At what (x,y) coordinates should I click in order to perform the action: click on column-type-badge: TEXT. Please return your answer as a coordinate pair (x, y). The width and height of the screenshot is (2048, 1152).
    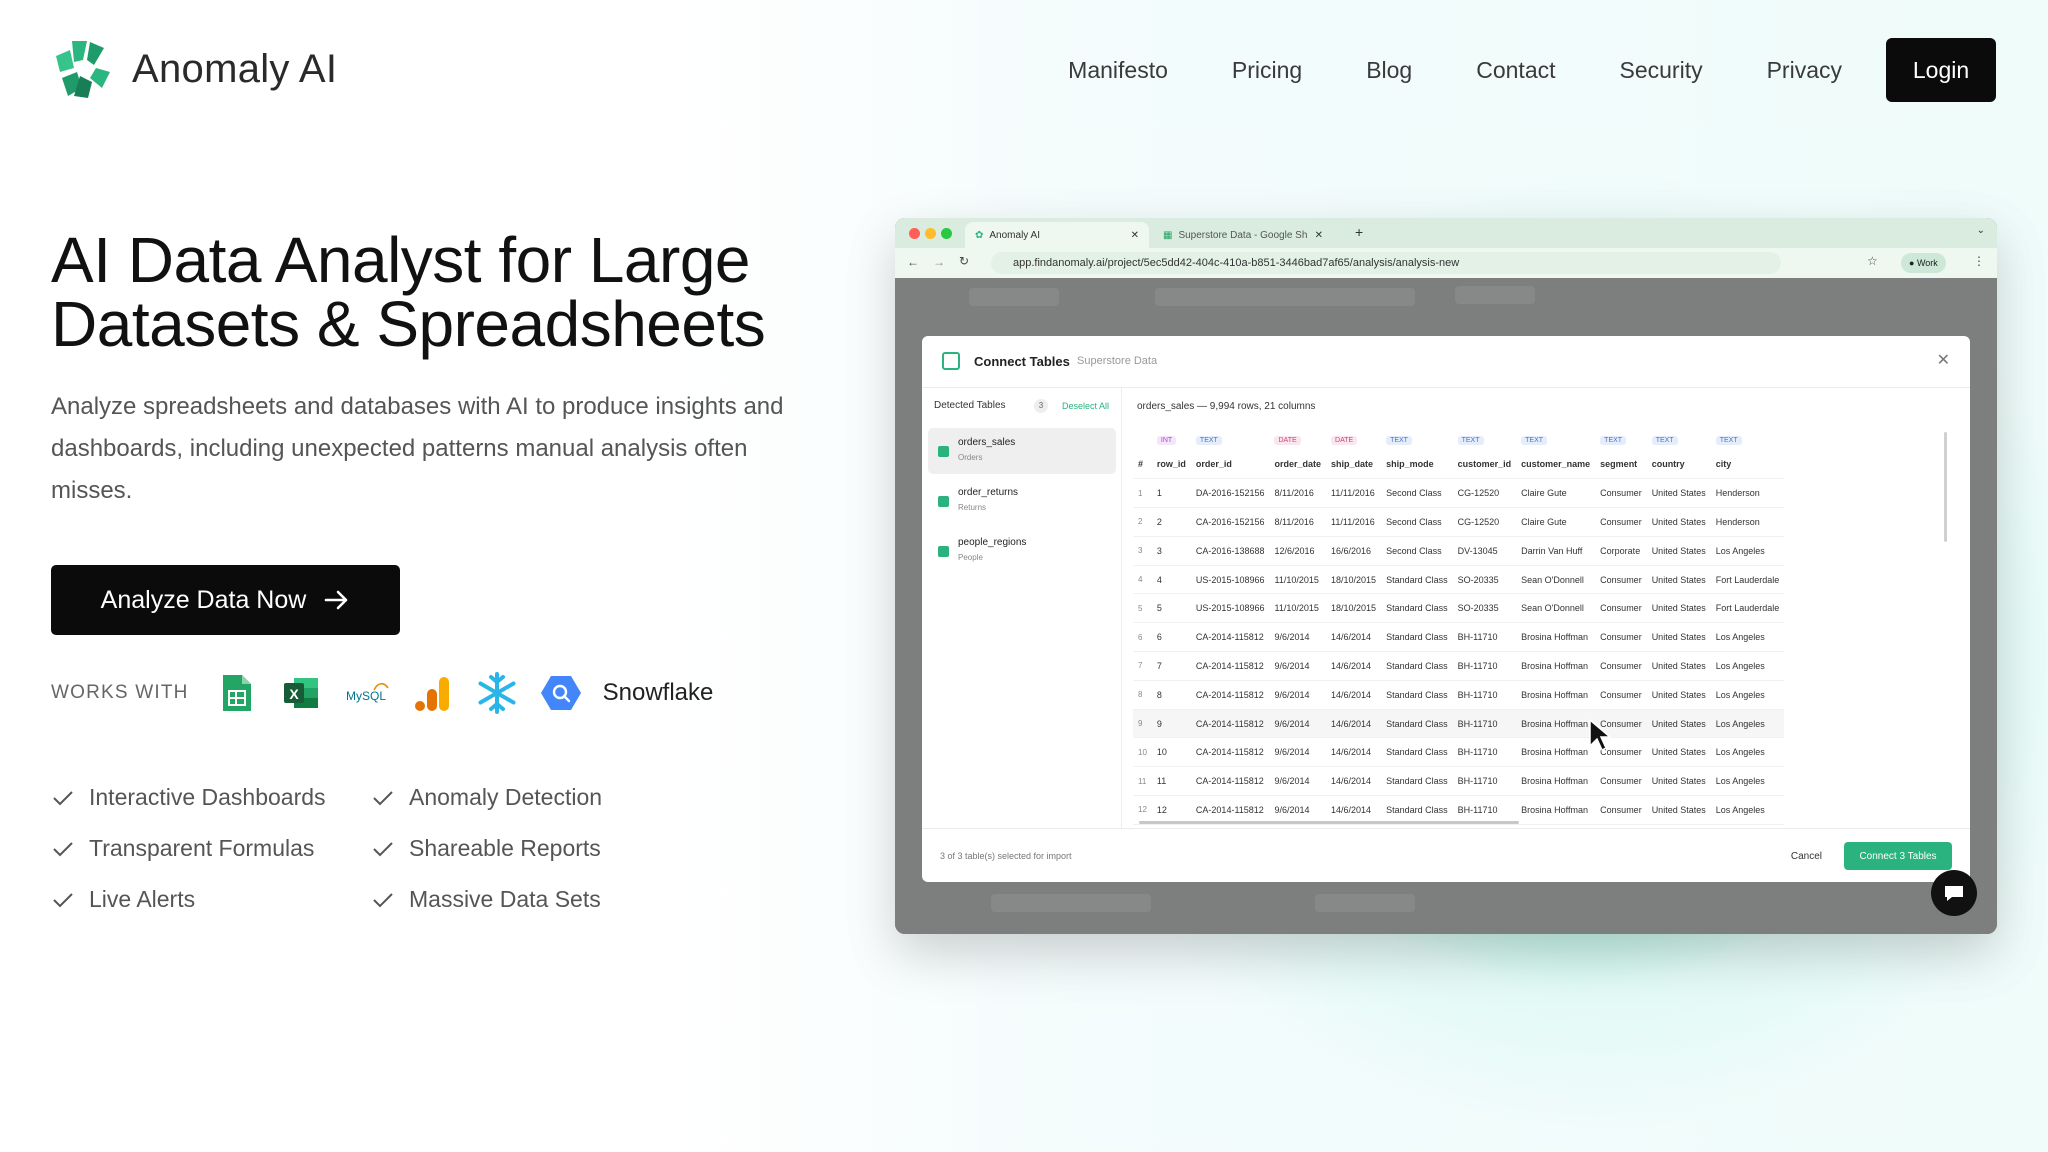
    Looking at the image, I should click on (1534, 440).